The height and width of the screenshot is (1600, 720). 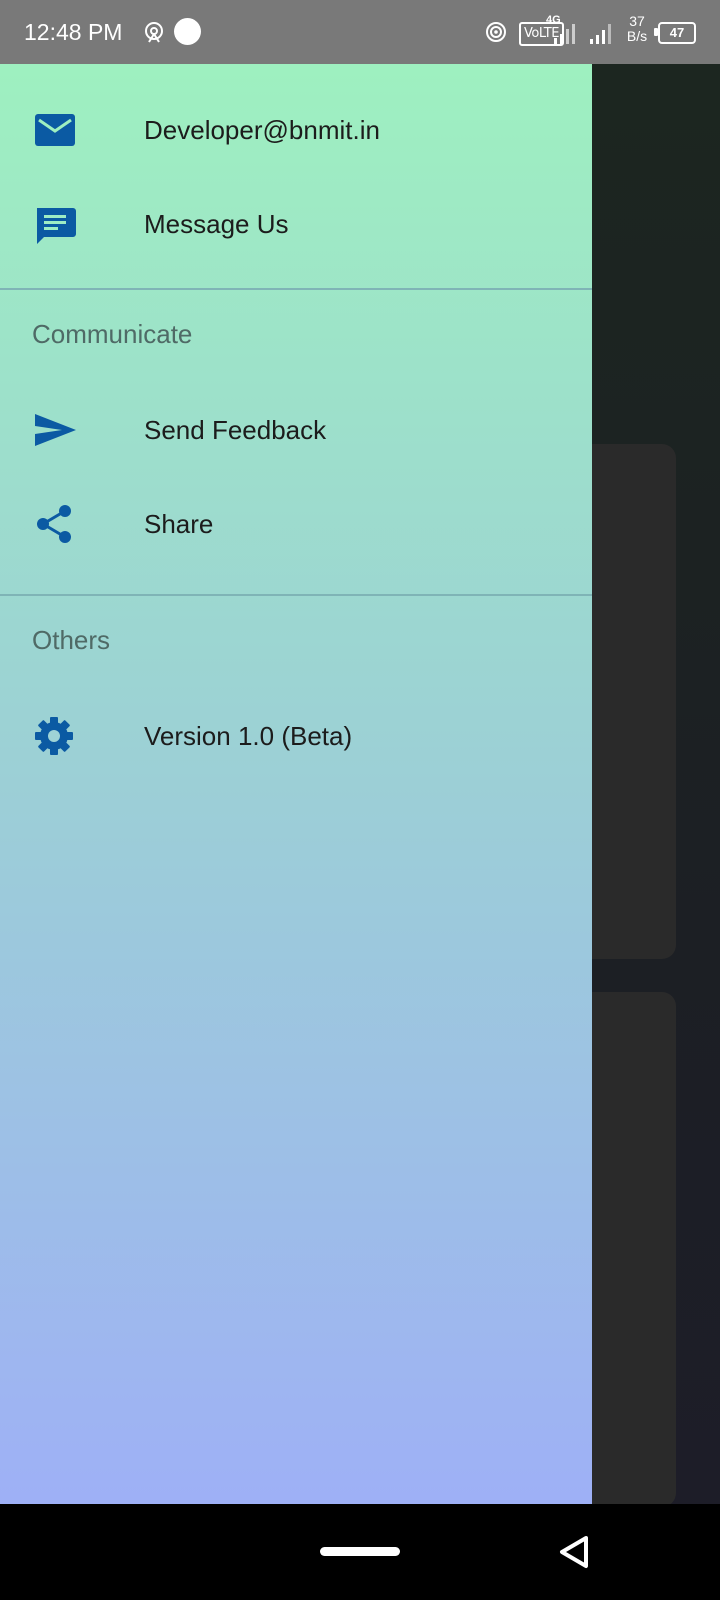 What do you see at coordinates (248, 736) in the screenshot?
I see `drawer-item-label: Version 1.0 (Beta)` at bounding box center [248, 736].